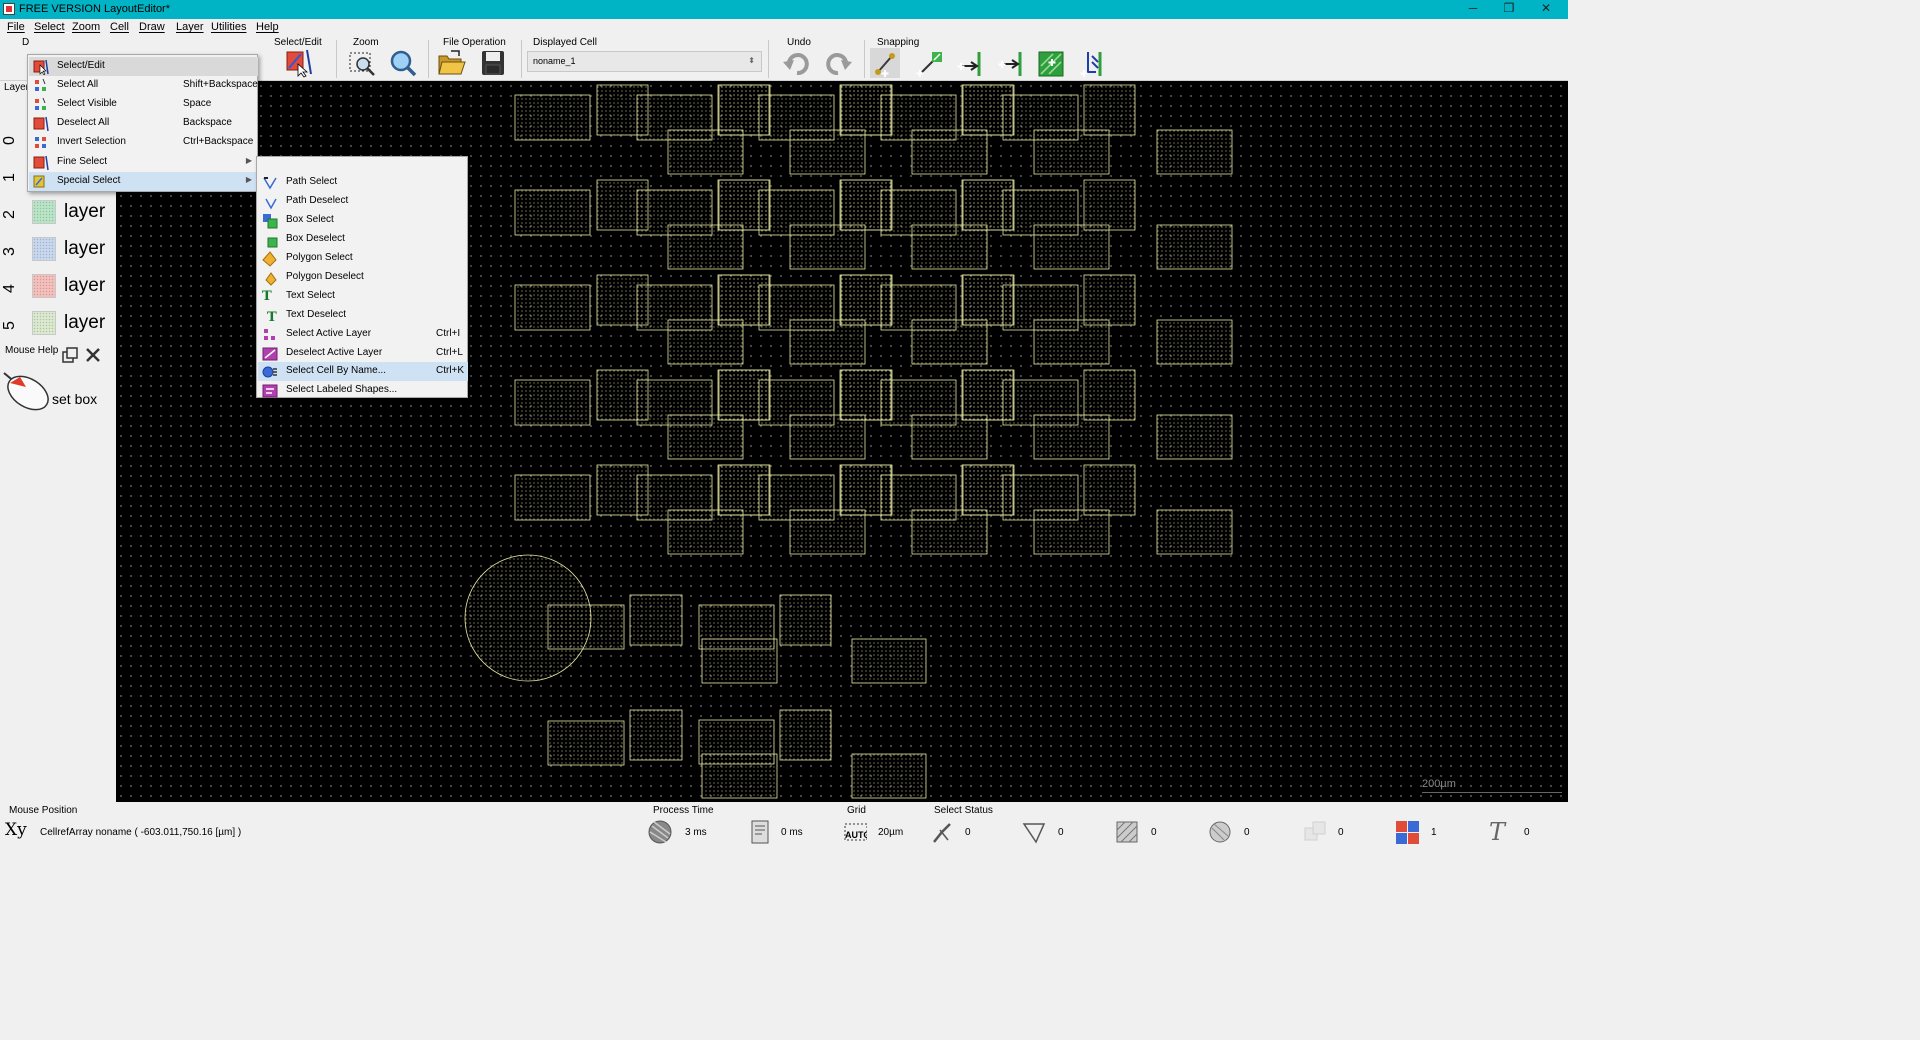  What do you see at coordinates (1011, 63) in the screenshot?
I see `snap-edge-button` at bounding box center [1011, 63].